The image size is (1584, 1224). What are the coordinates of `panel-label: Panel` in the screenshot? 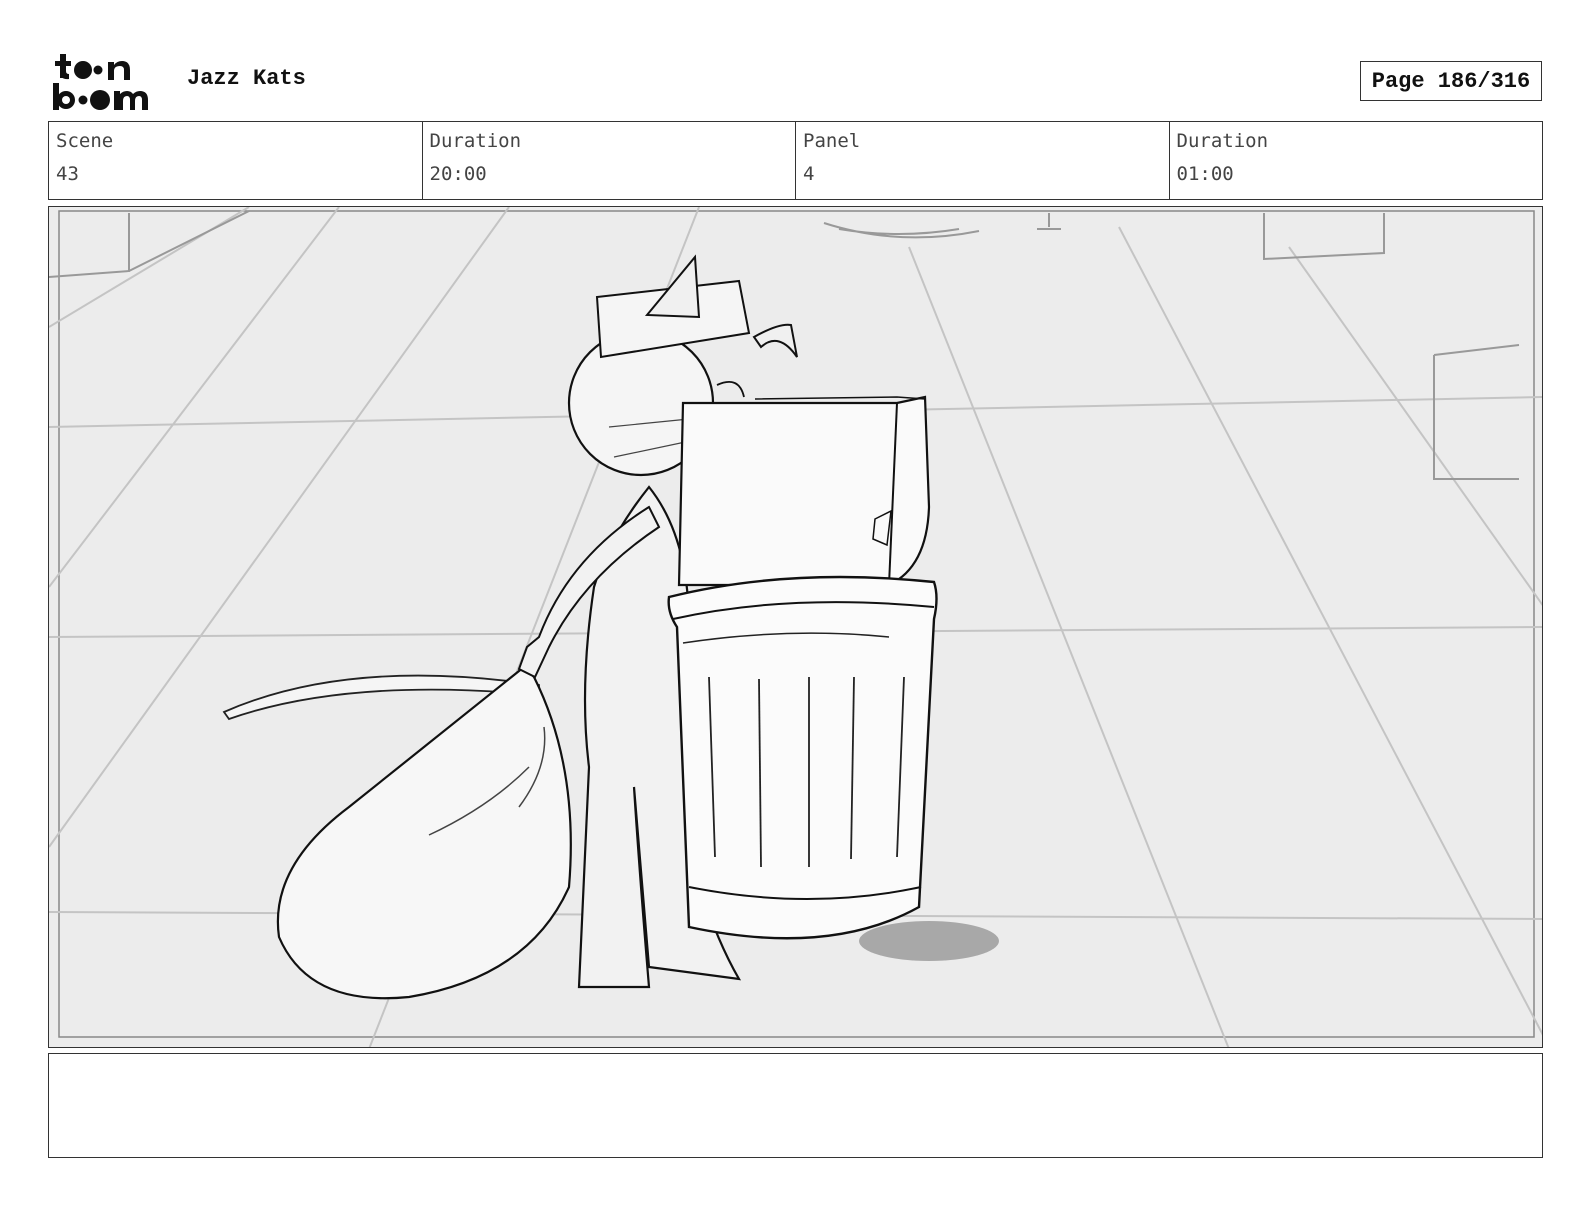 It's located at (832, 141).